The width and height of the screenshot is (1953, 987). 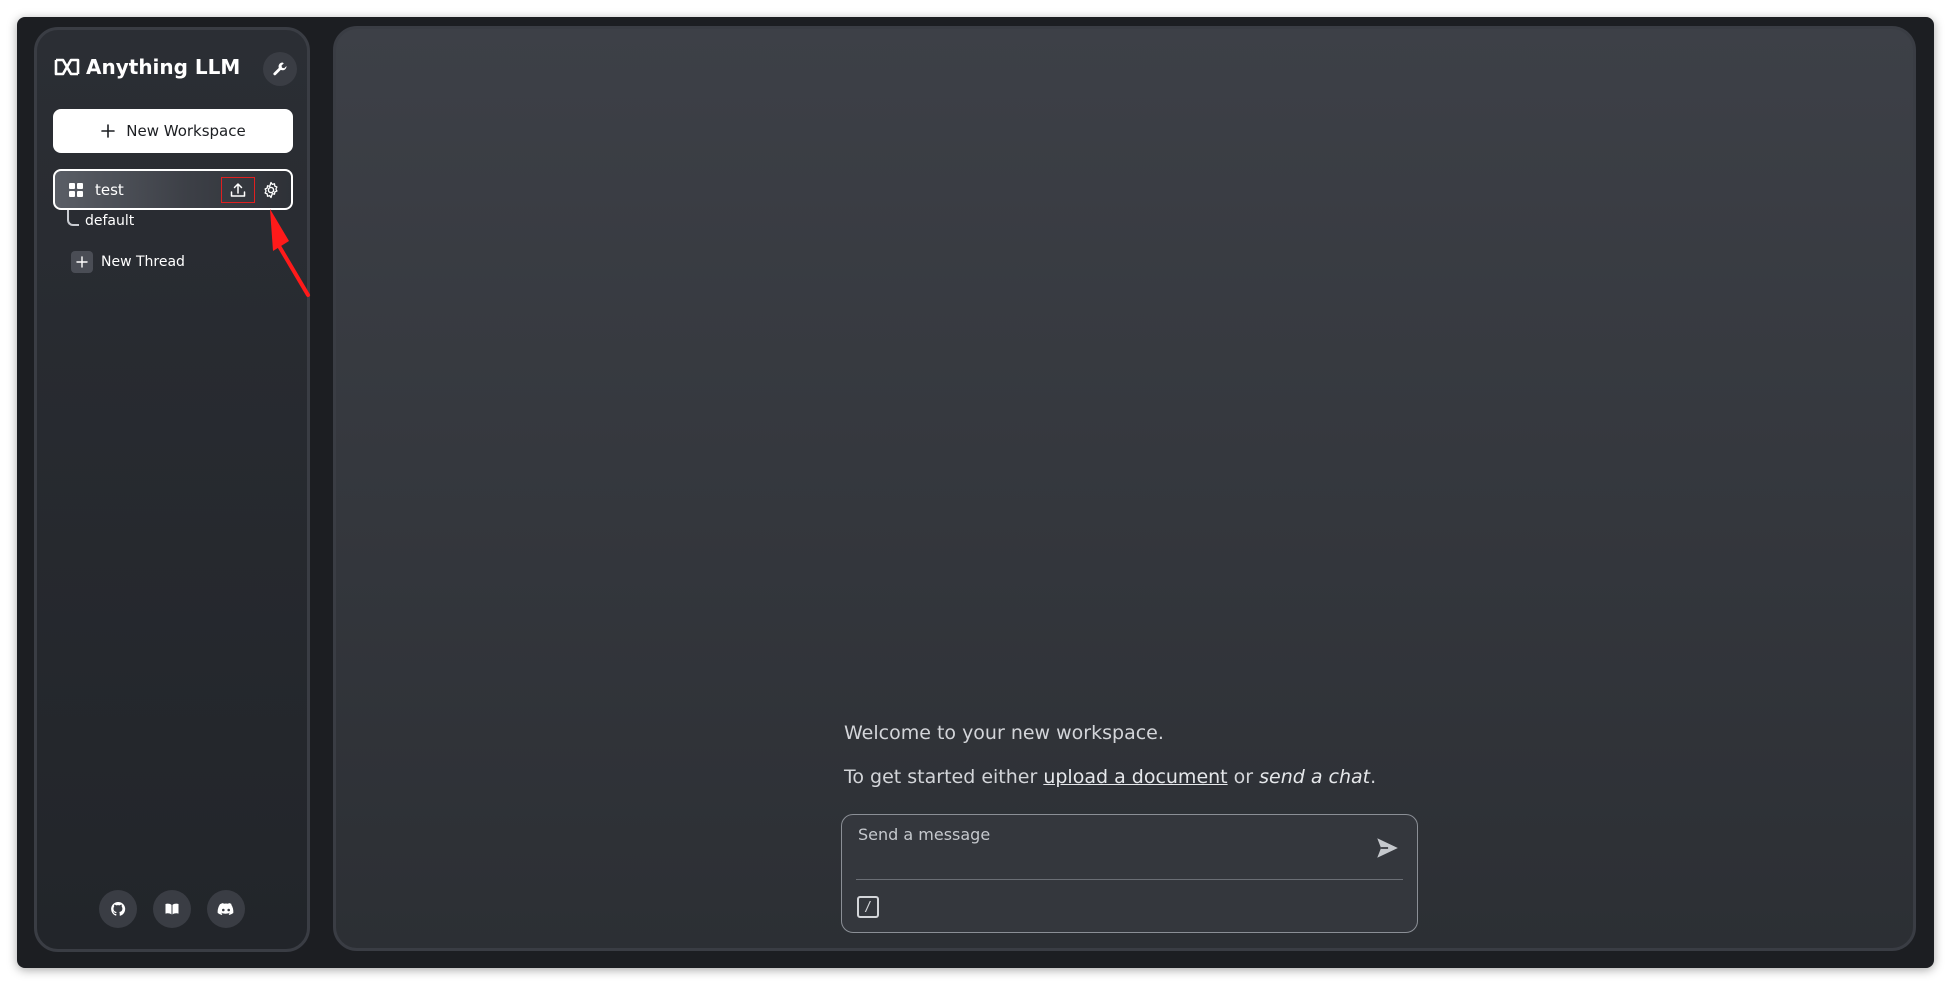 I want to click on composer-divider, so click(x=1129, y=879).